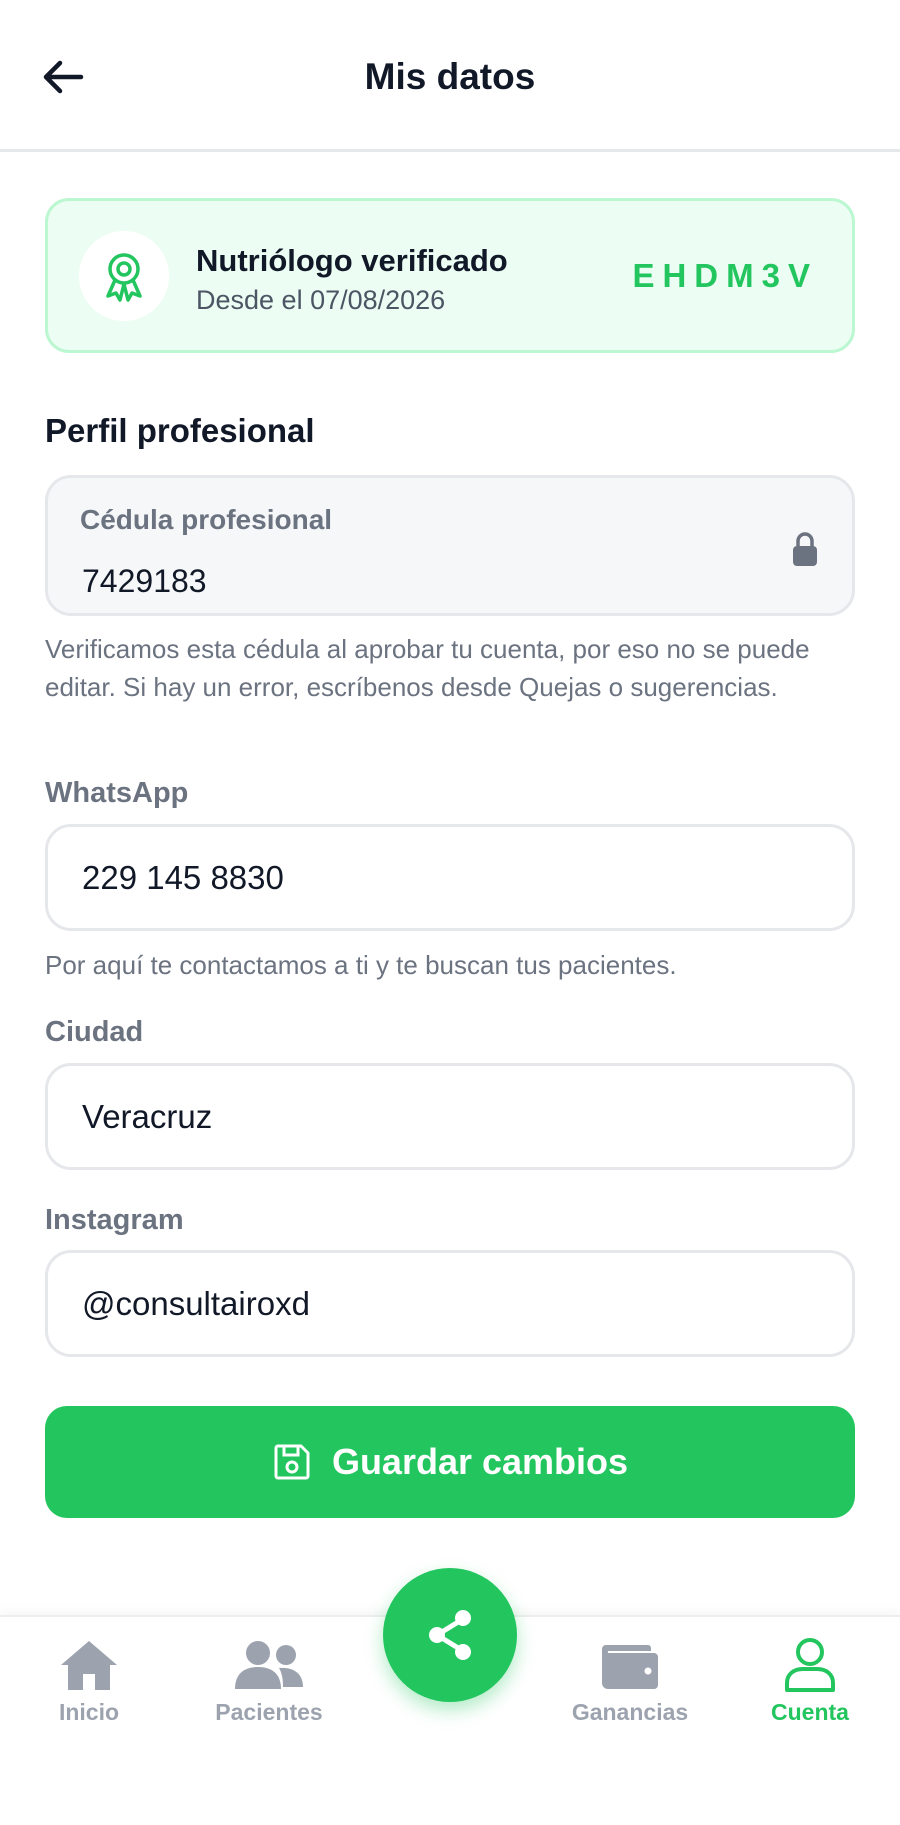 This screenshot has height=1825, width=900. Describe the element at coordinates (810, 1712) in the screenshot. I see `nav-label-cuenta: Cuenta` at that location.